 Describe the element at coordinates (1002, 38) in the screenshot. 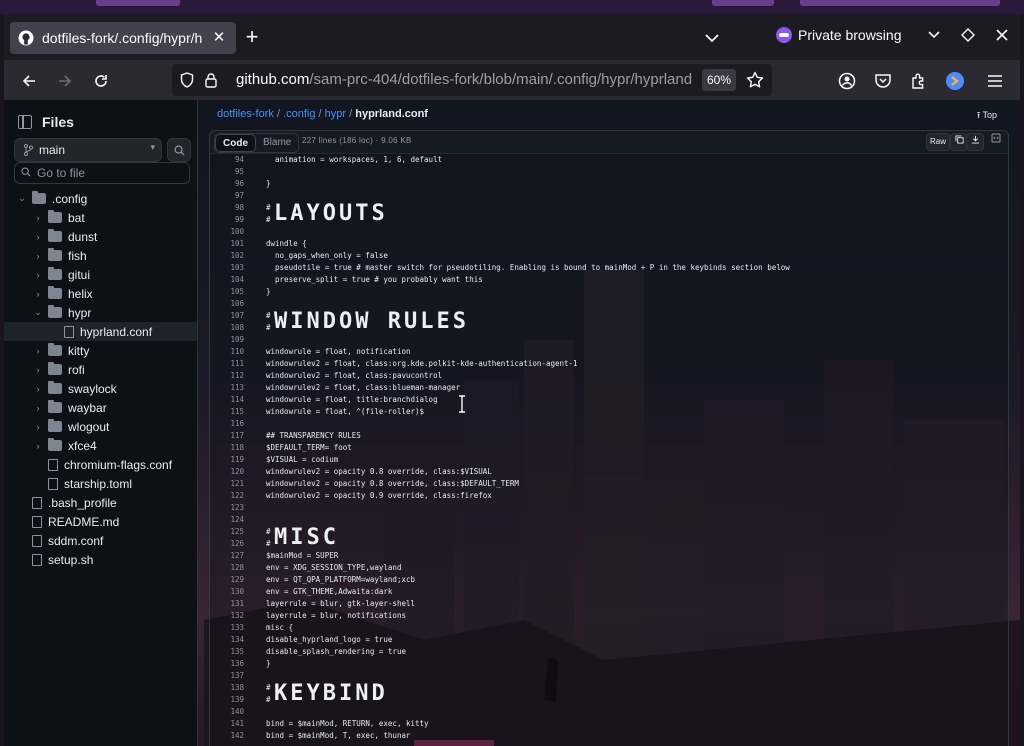

I see `close-window-button` at that location.